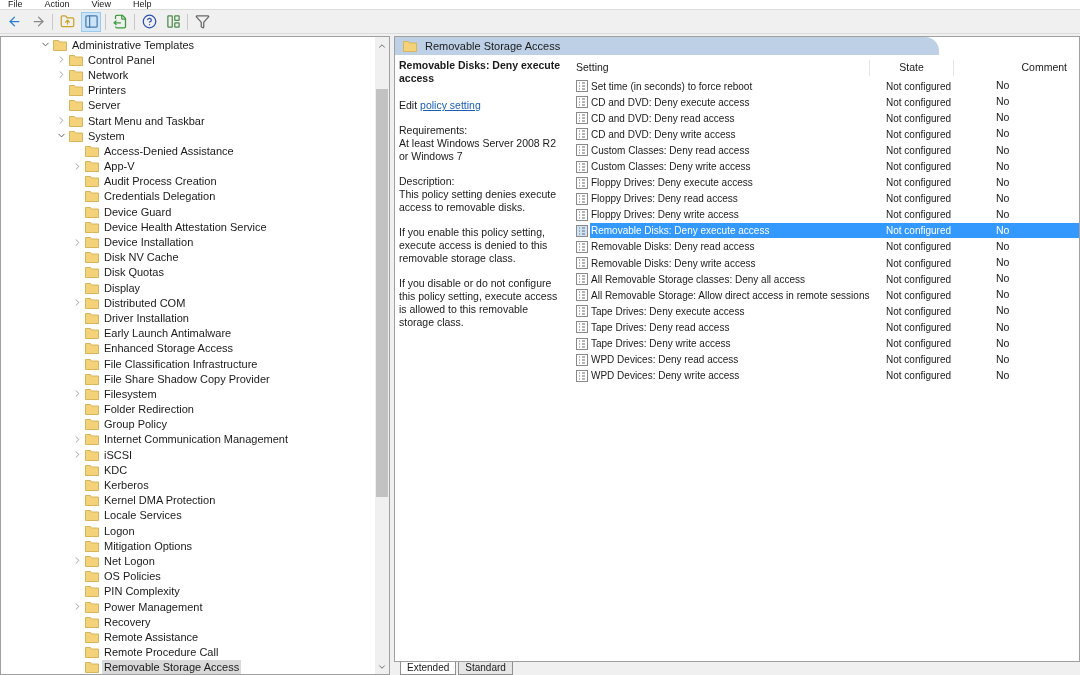 This screenshot has width=1080, height=675. I want to click on view-tab: Standard, so click(485, 668).